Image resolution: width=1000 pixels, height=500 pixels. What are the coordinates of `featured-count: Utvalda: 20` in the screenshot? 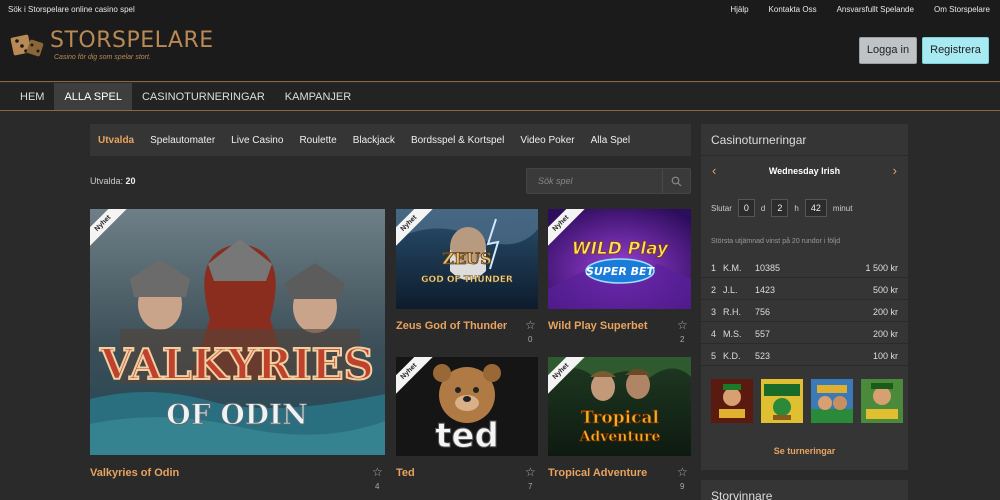 It's located at (113, 181).